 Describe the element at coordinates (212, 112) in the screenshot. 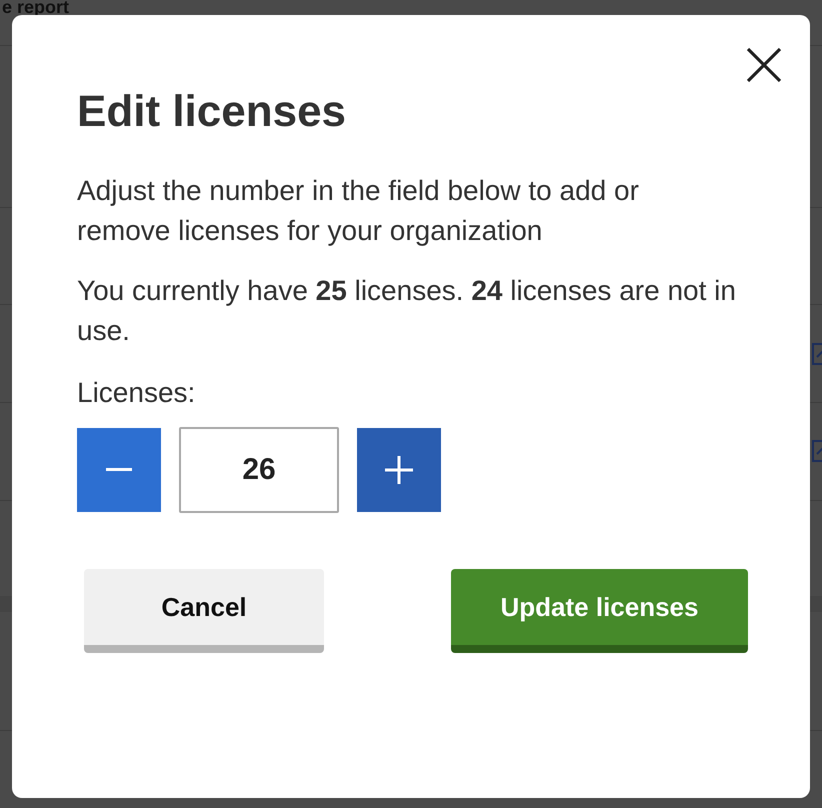

I see `dialog-title: Edit licenses` at that location.